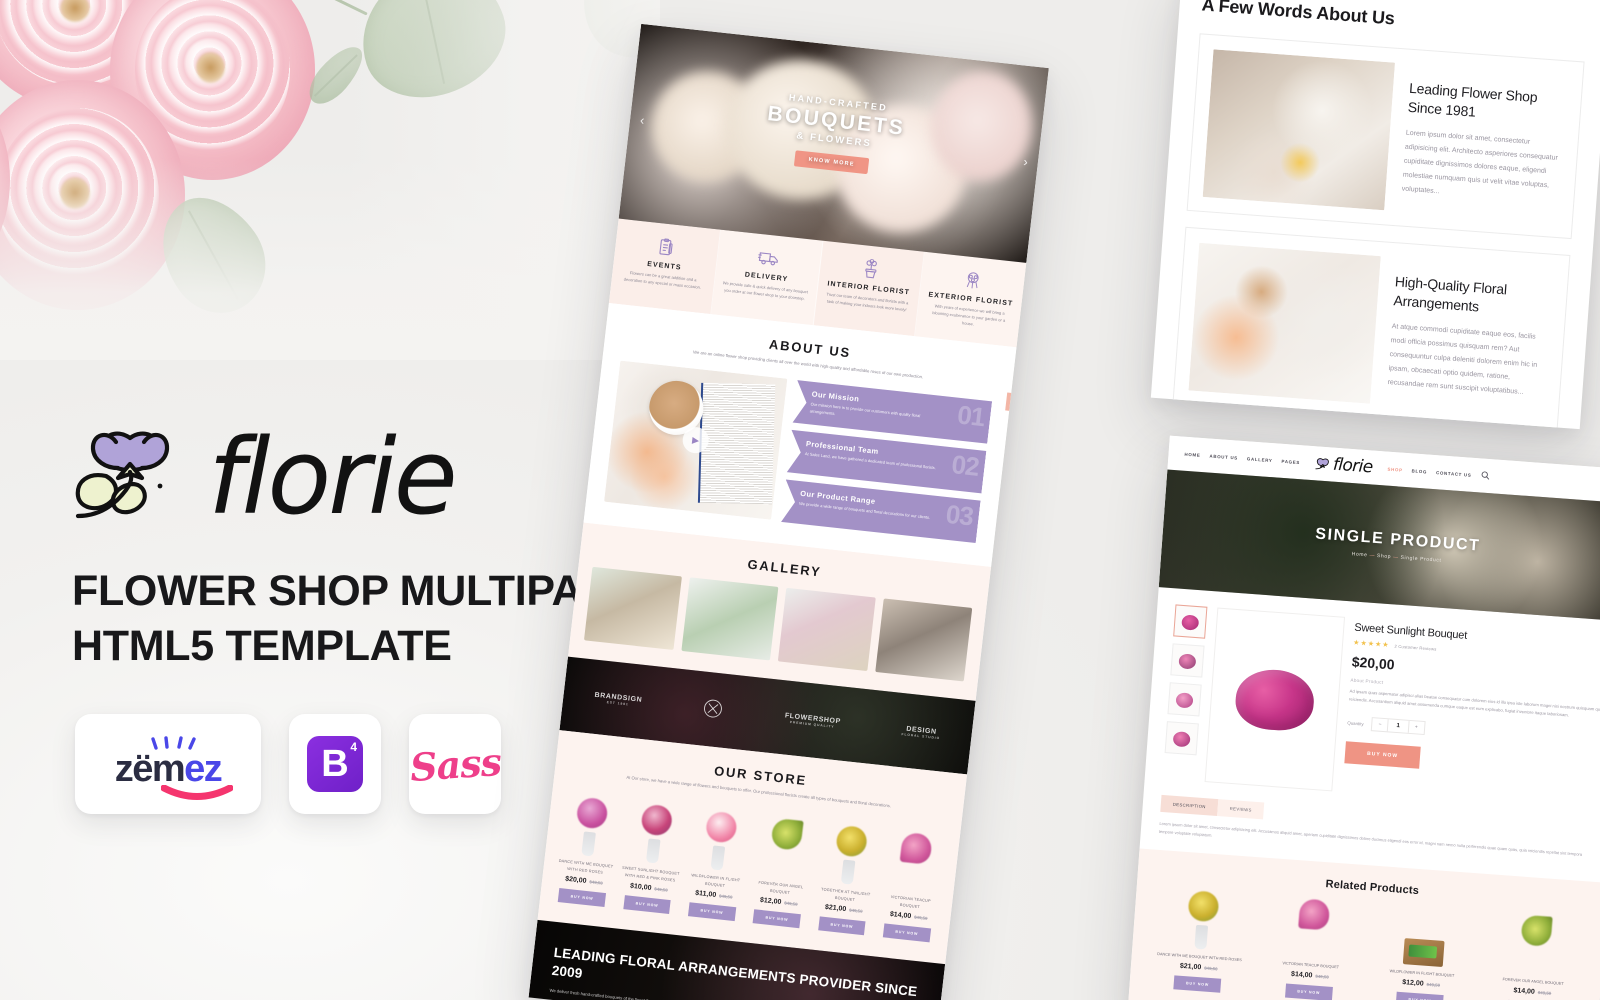 The image size is (1600, 1000). Describe the element at coordinates (843, 908) in the screenshot. I see `product-price: $21,00 $49,50` at that location.